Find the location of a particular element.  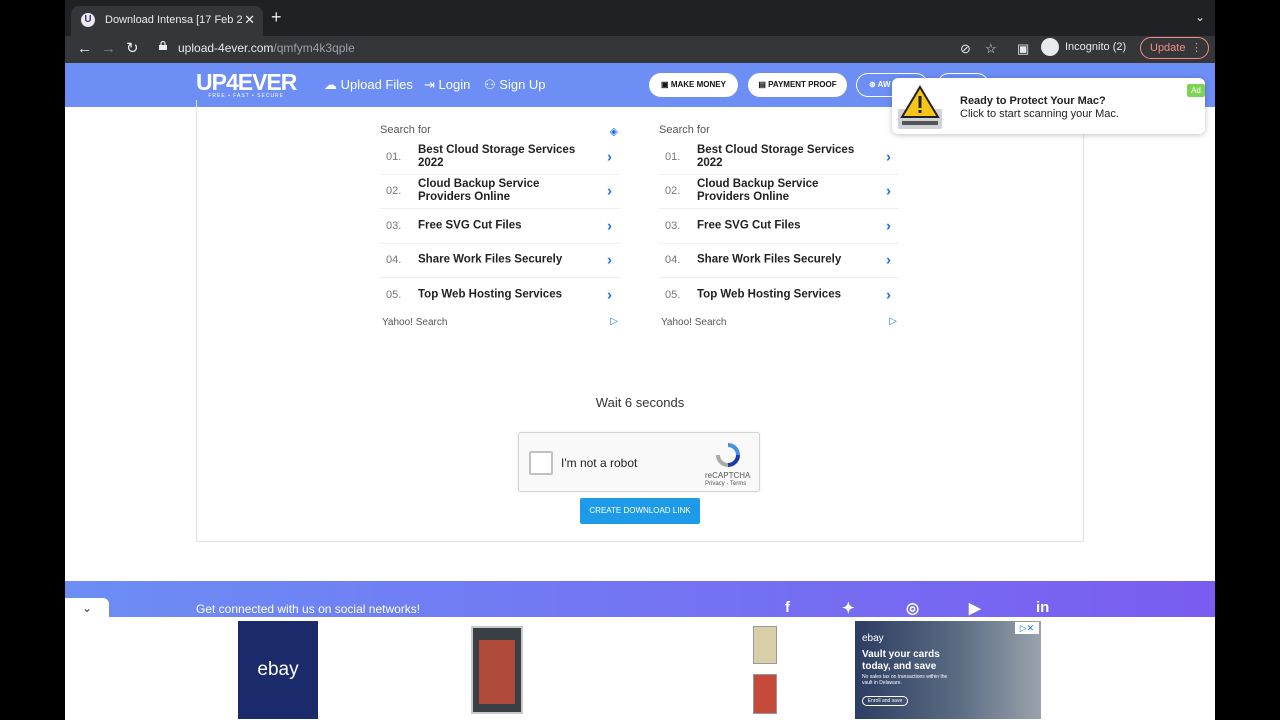

lock-icon is located at coordinates (163, 45).